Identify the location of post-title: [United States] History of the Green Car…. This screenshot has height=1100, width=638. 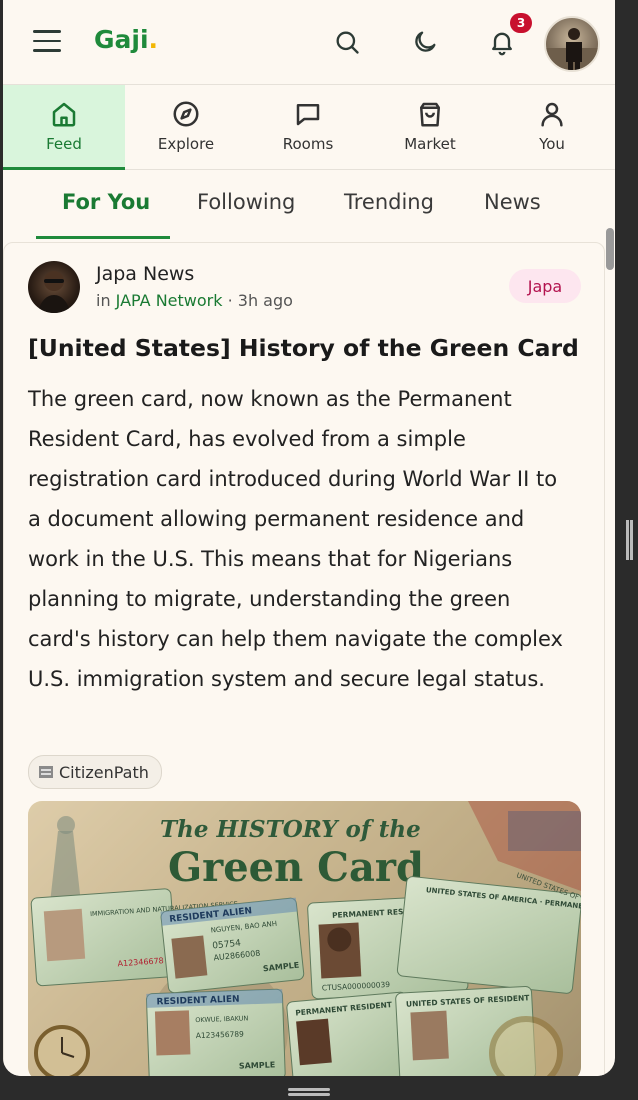
(313, 348).